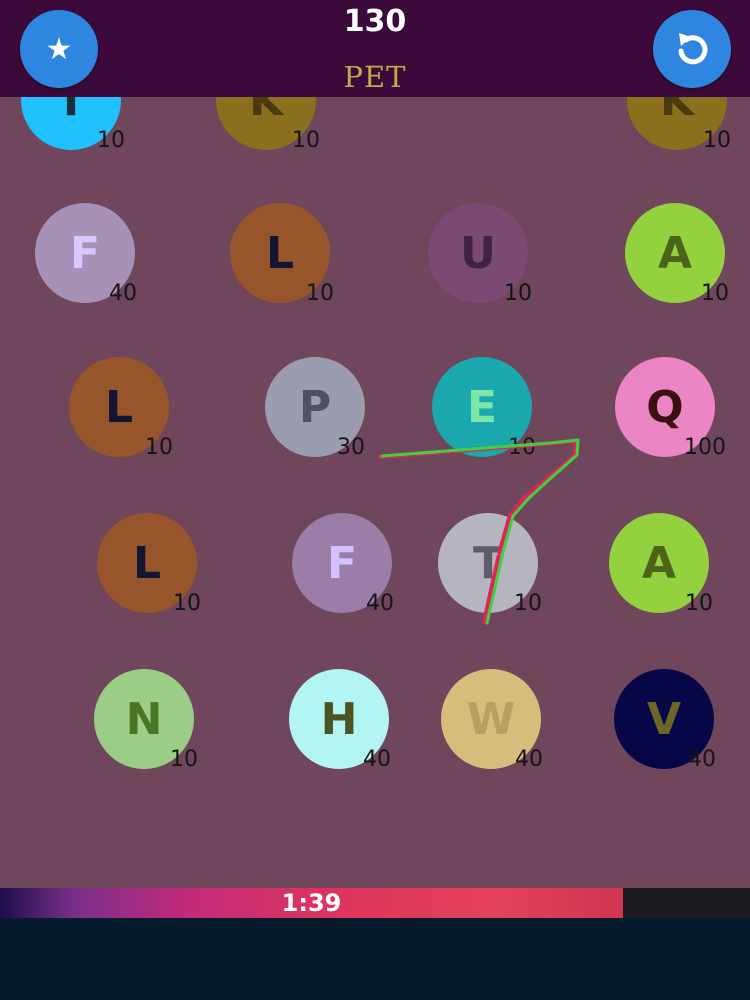 The width and height of the screenshot is (750, 1000). I want to click on timer-label: 1:39, so click(311, 903).